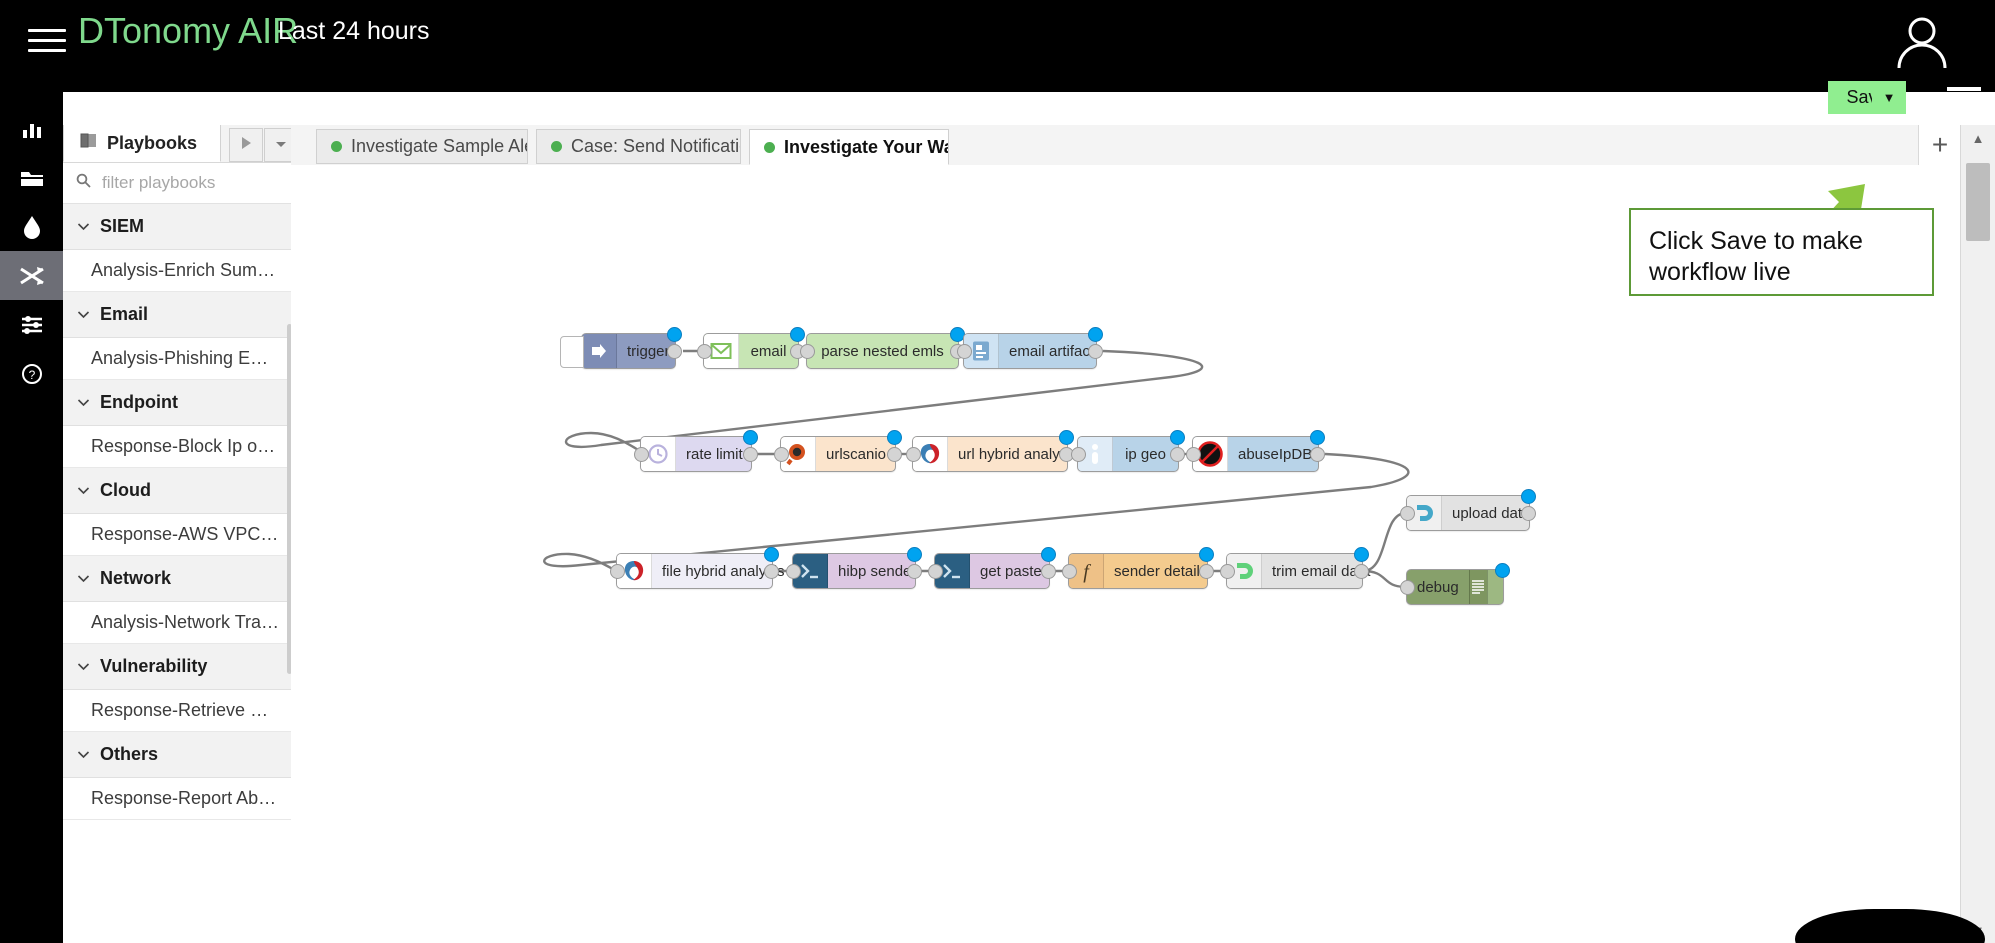  What do you see at coordinates (177, 491) in the screenshot?
I see `playbook-group-cloud: Cloud` at bounding box center [177, 491].